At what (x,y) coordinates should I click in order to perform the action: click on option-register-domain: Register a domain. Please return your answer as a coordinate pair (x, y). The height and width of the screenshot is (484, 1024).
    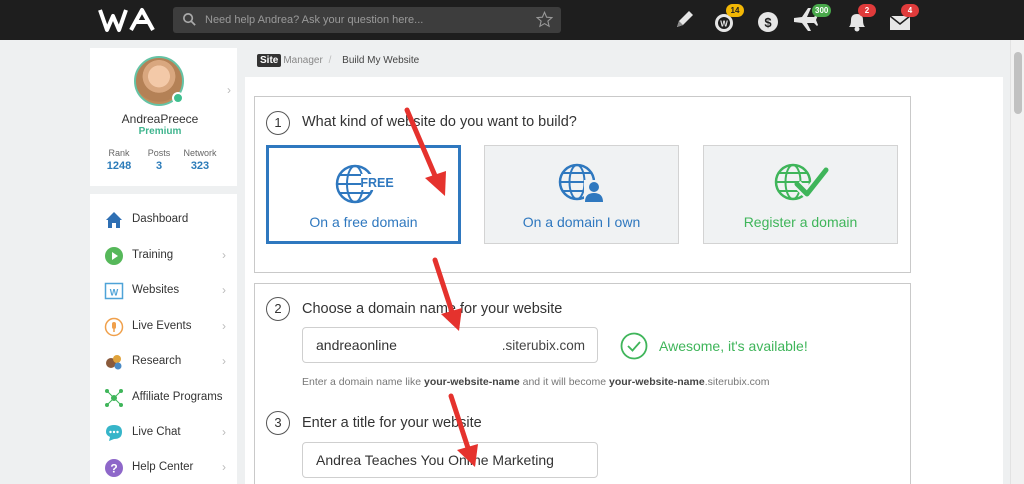
    Looking at the image, I should click on (800, 194).